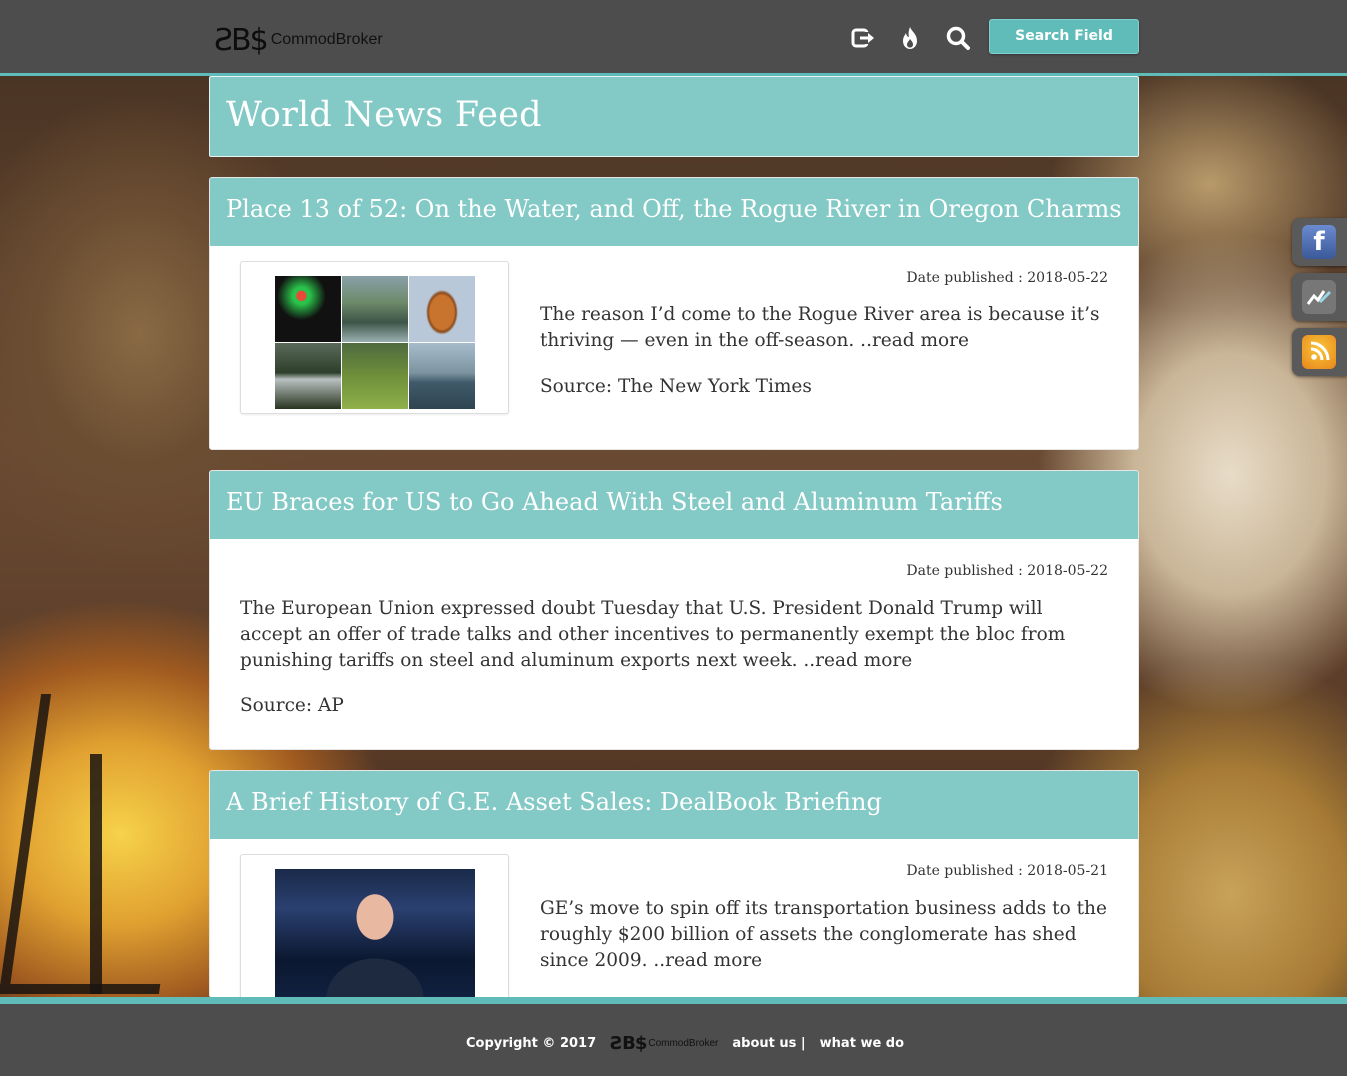 Image resolution: width=1347 pixels, height=1076 pixels. I want to click on rss-feed, so click(1319, 352).